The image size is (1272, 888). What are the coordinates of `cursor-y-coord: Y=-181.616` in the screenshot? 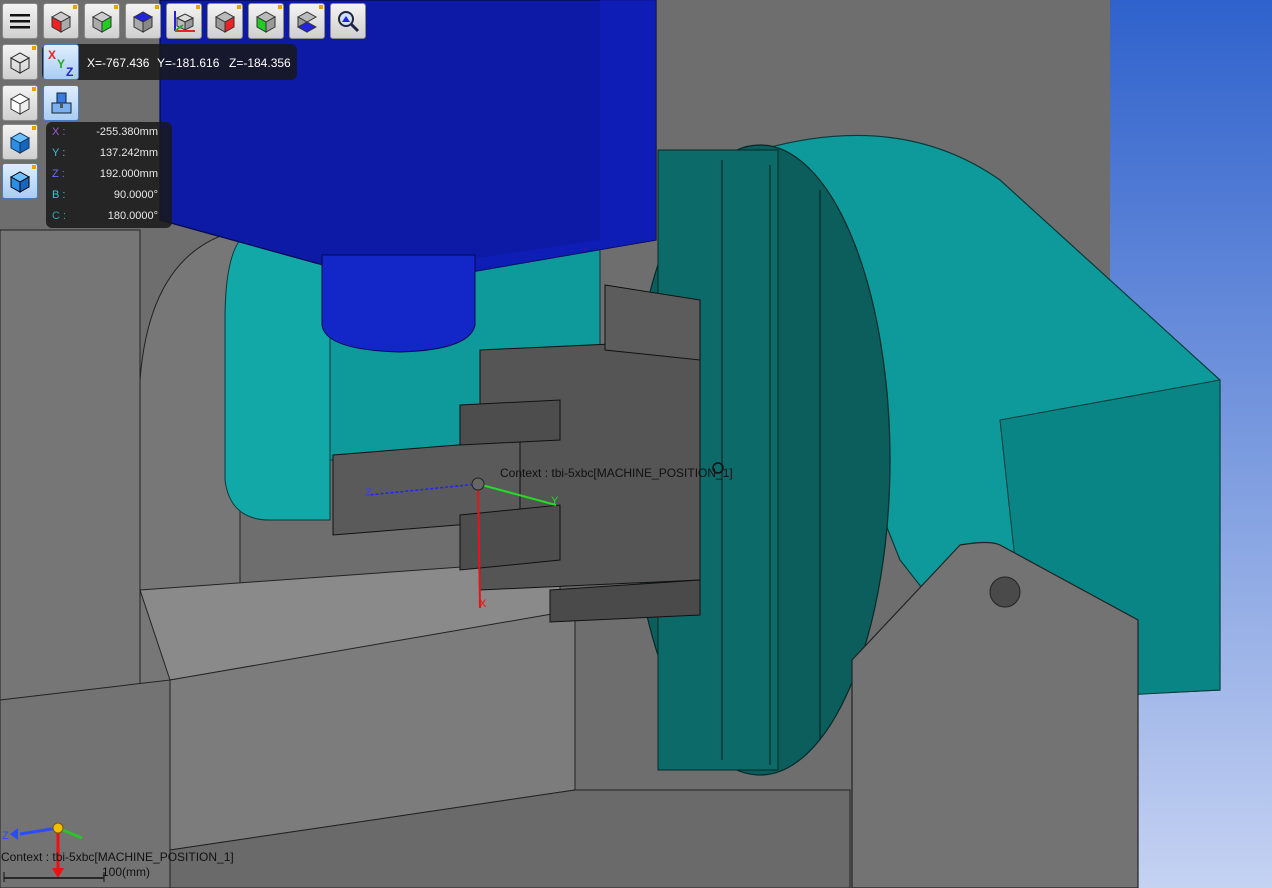 It's located at (188, 63).